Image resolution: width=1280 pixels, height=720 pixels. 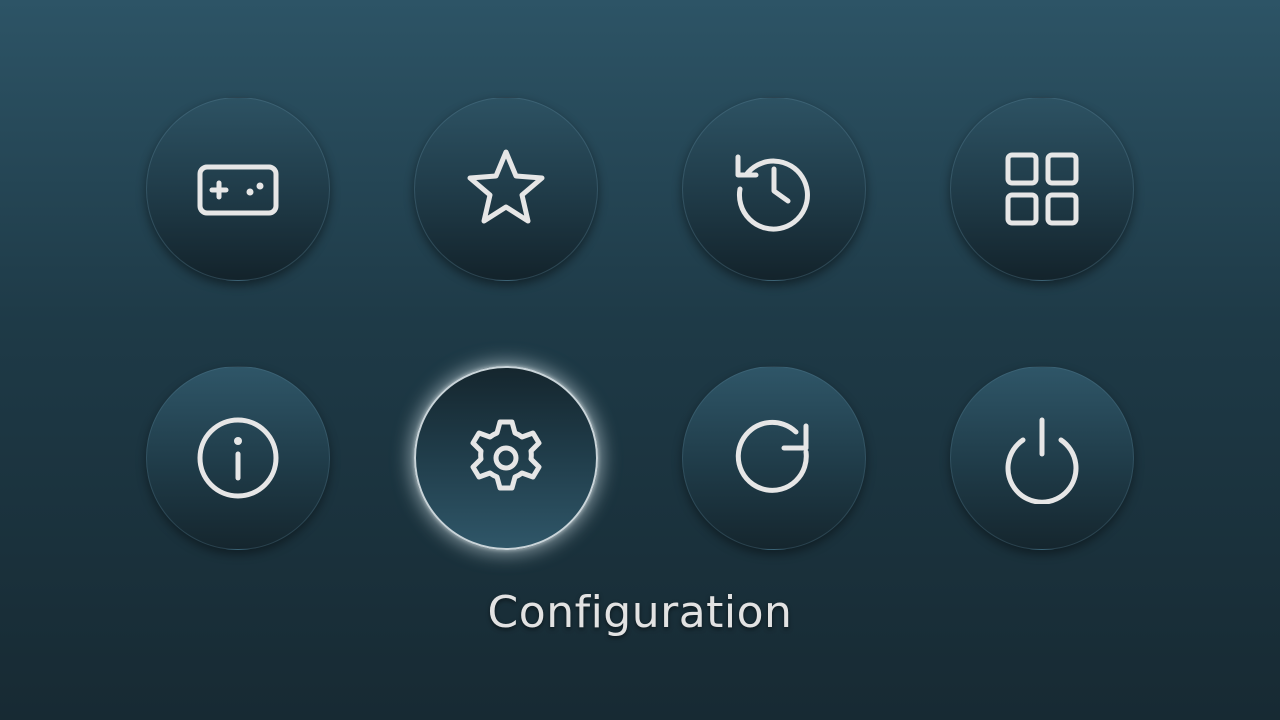 I want to click on apps-button, so click(x=1042, y=189).